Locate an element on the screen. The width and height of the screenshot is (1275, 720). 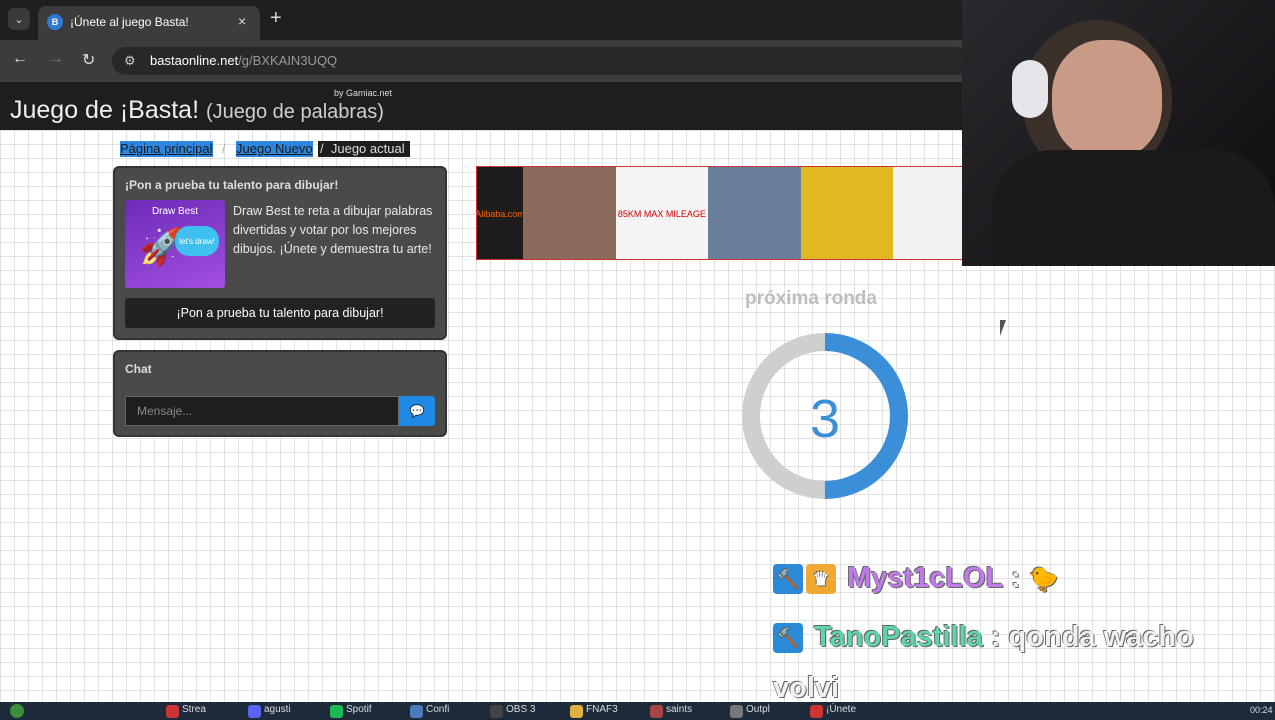
draw-best-thumbnail: Draw Best 🚀 let's draw! is located at coordinates (175, 244).